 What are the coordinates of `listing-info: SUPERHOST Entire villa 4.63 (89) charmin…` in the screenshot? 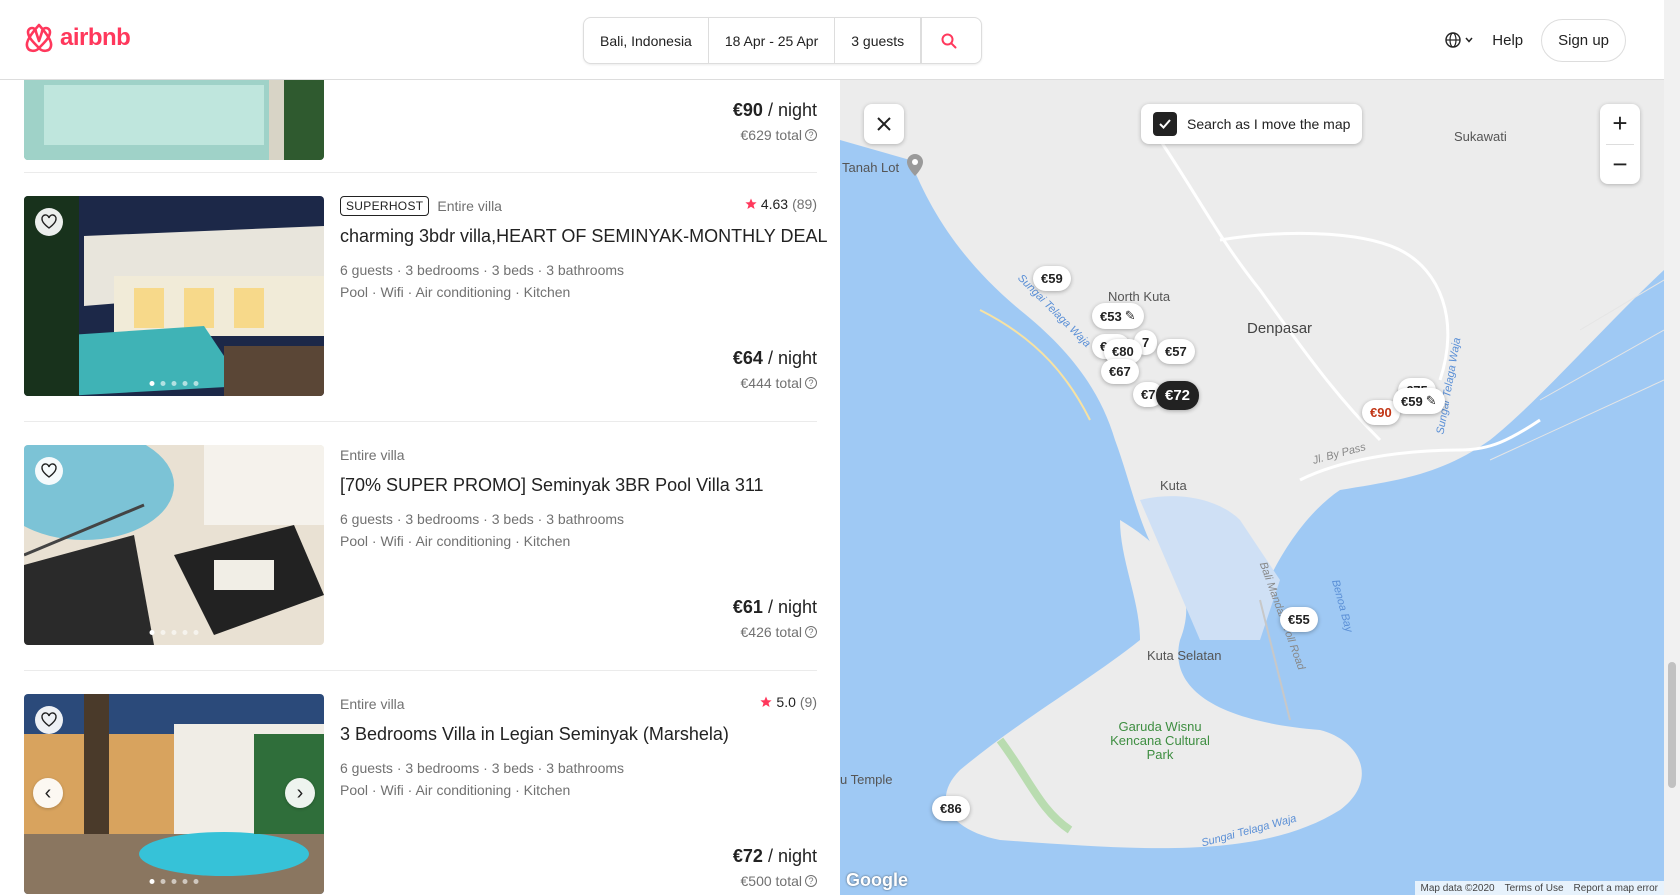 It's located at (583, 249).